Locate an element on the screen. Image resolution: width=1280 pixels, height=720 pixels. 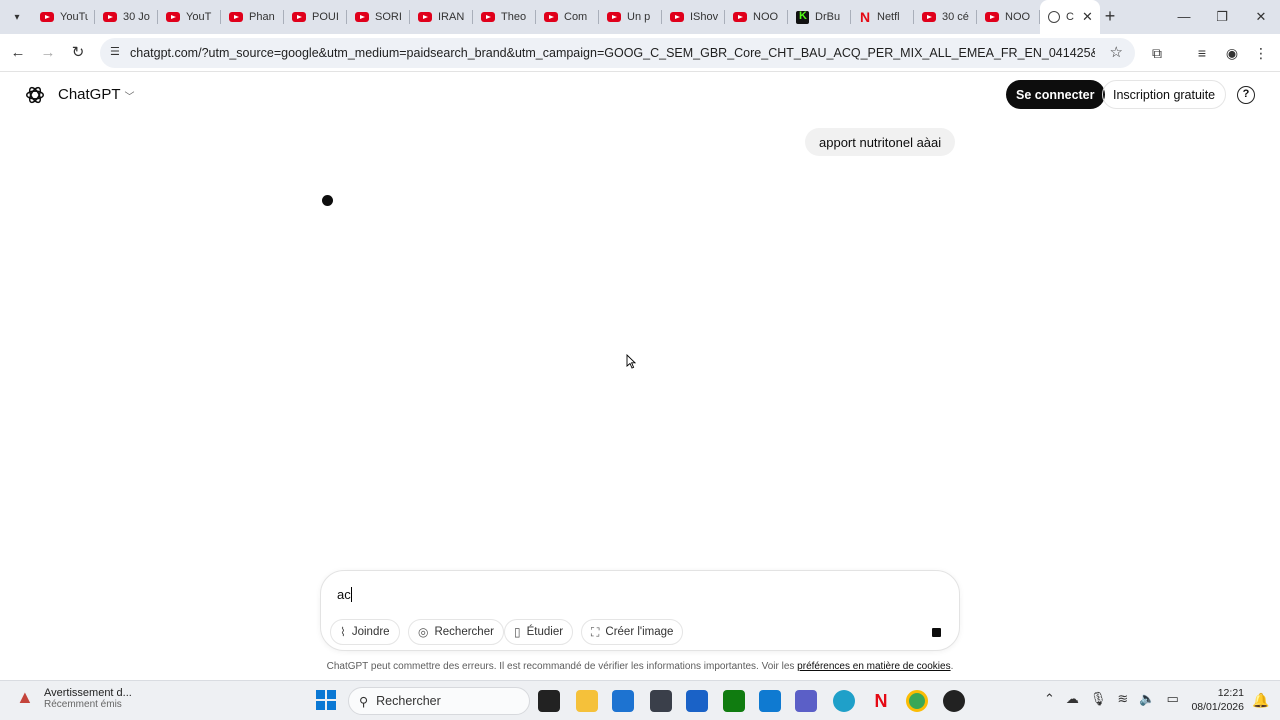
restore-icon: ❐ is located at coordinates (1222, 17).